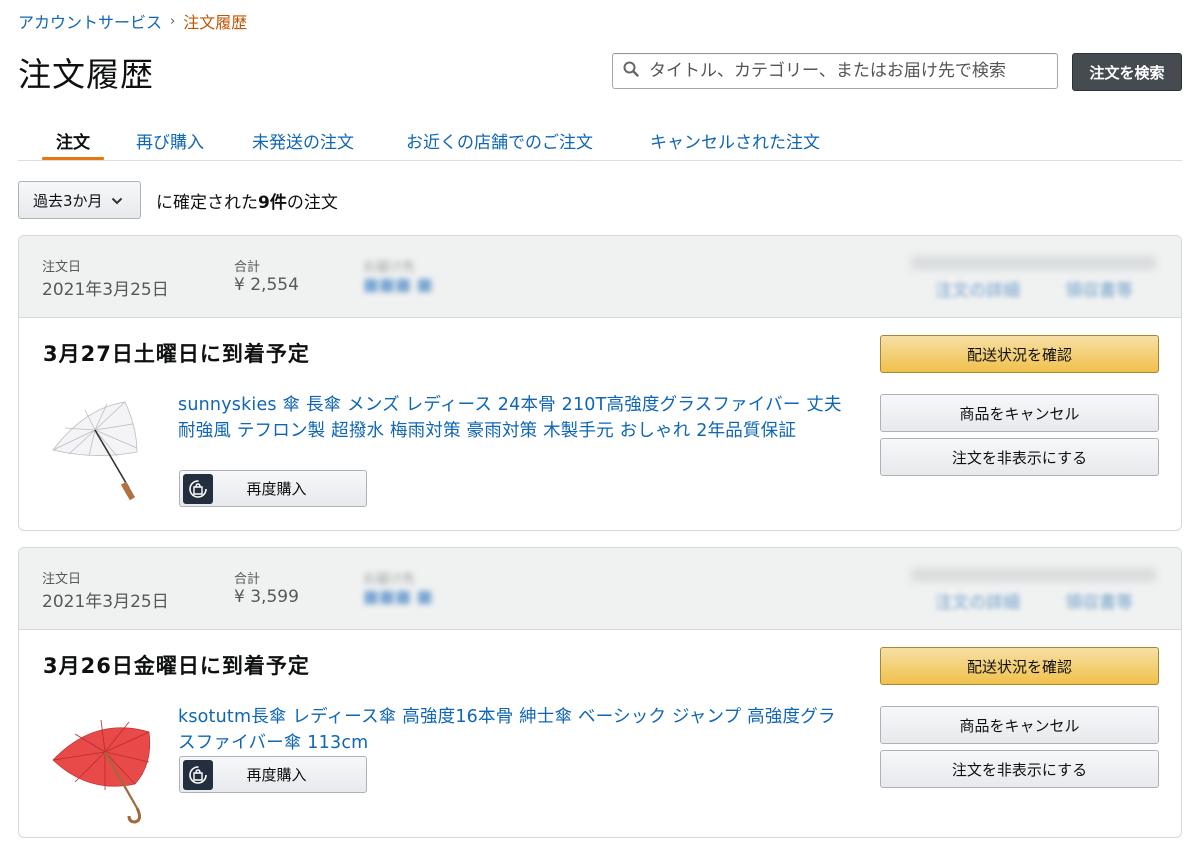 The width and height of the screenshot is (1200, 846). Describe the element at coordinates (176, 354) in the screenshot. I see `delivery-status: 3月27日土曜日に到着予定` at that location.